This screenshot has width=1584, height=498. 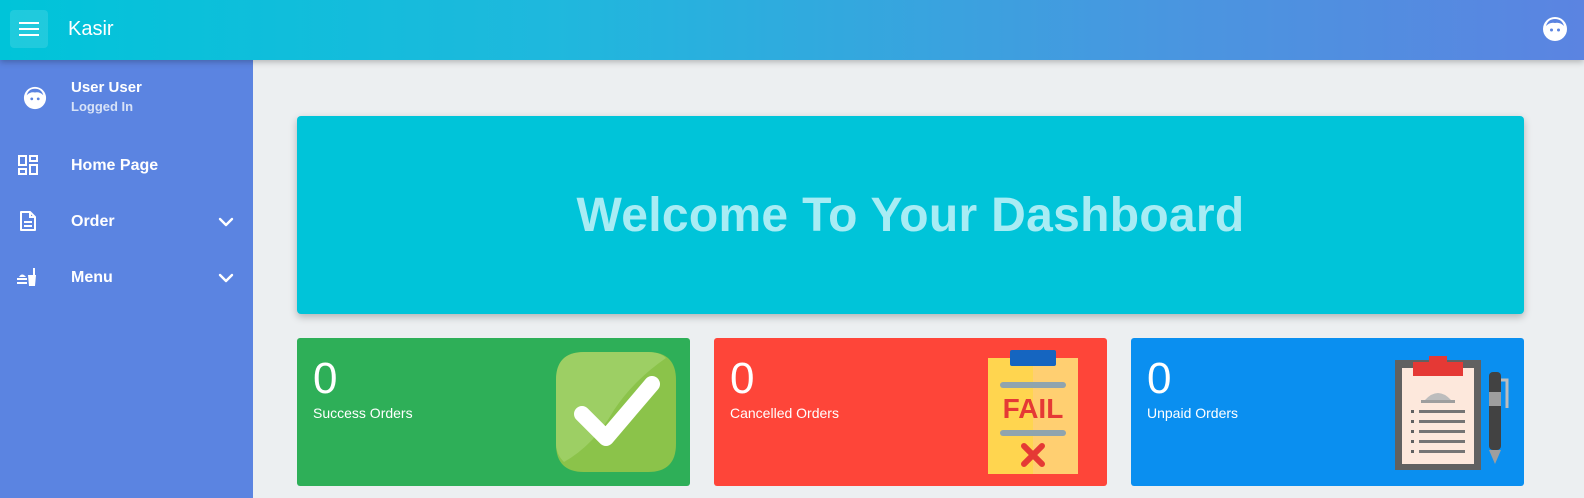 I want to click on food-drink-icon, so click(x=26, y=277).